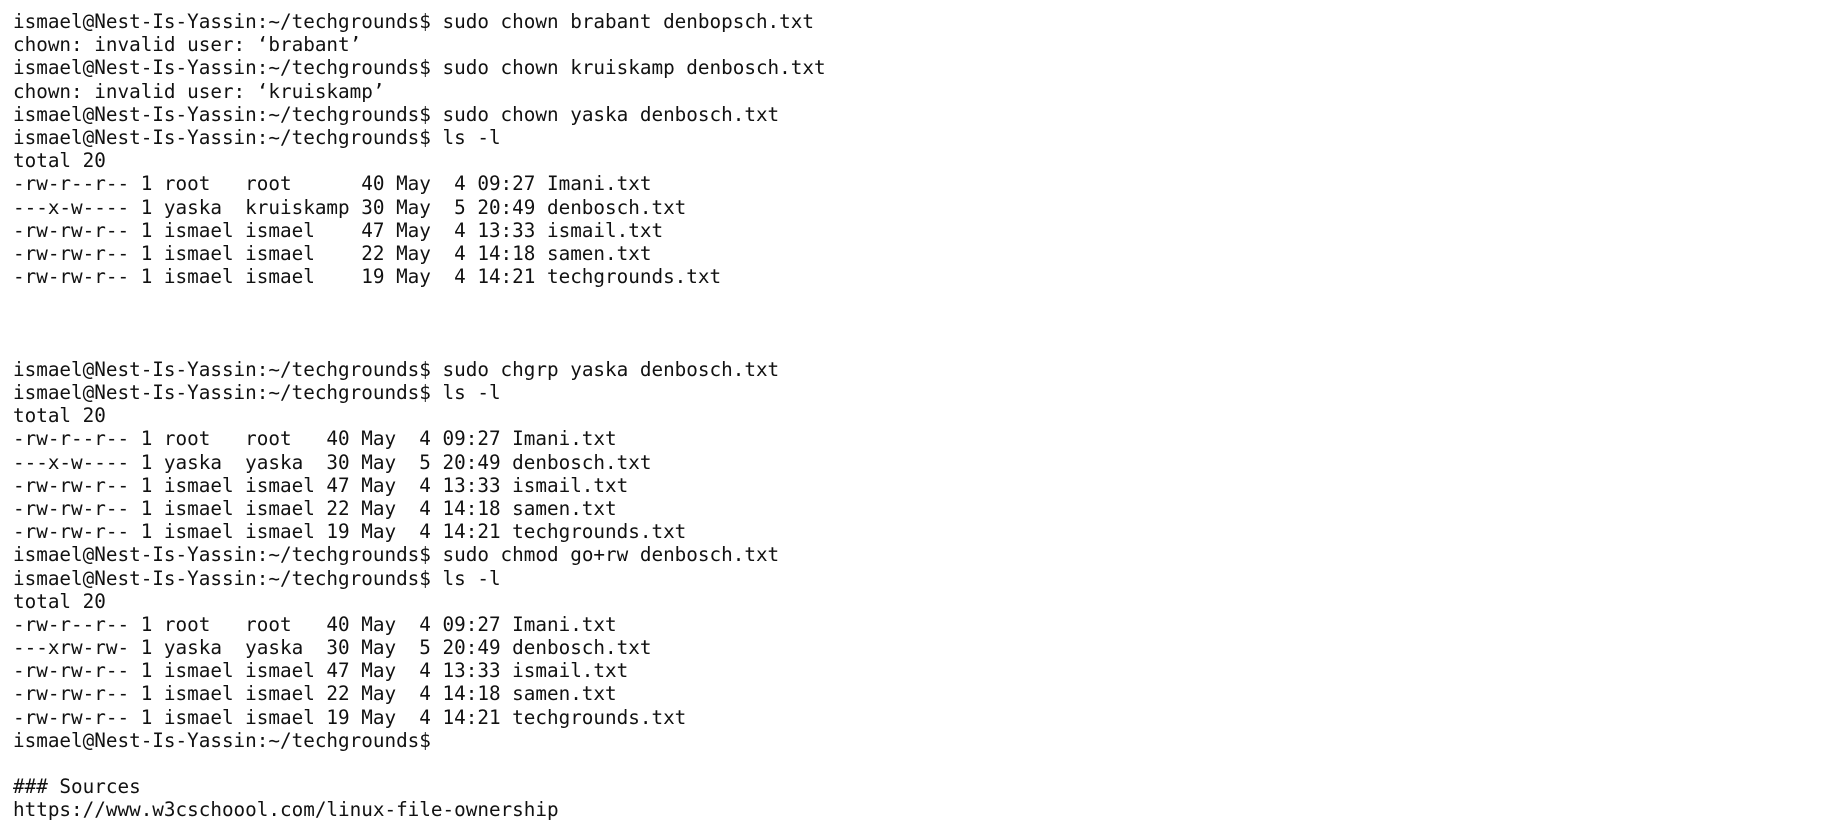 The width and height of the screenshot is (1825, 825). Describe the element at coordinates (187, 45) in the screenshot. I see `output-text: chown: invalid user: ‘brabant’` at that location.